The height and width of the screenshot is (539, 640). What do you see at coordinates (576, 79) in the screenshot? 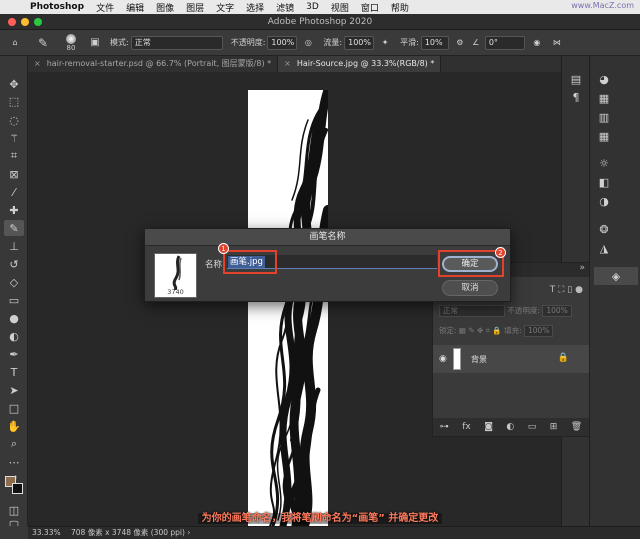
I see `history-panel-icon: ▤` at bounding box center [576, 79].